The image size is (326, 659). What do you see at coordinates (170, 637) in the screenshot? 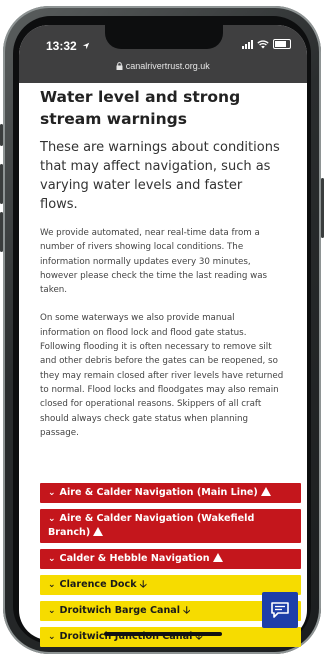
I see `accordion-item-droitwich-junction: ⌄ Droitwich Junction Canal 🡣` at bounding box center [170, 637].